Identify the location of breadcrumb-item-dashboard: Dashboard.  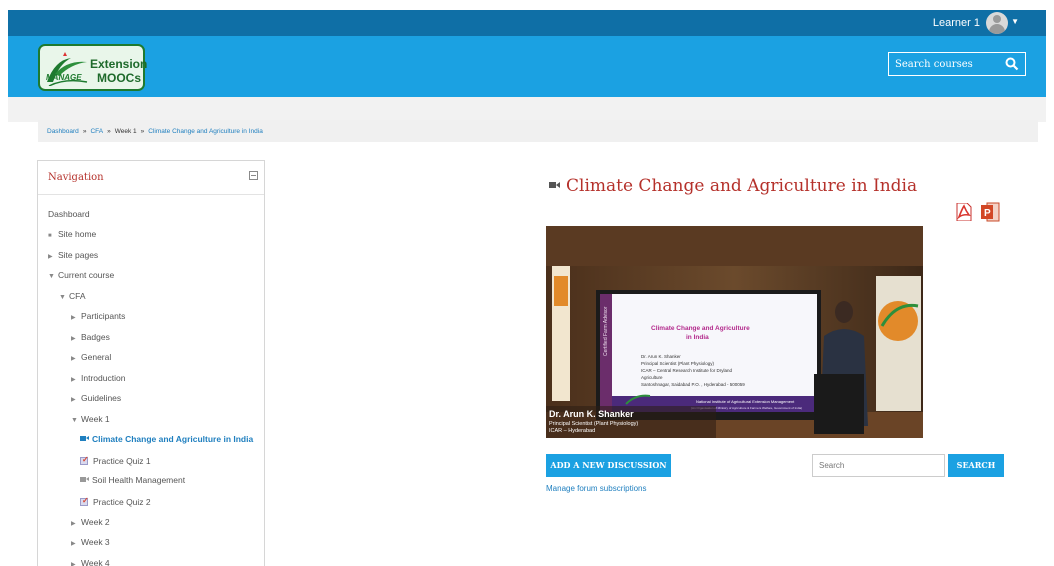
(63, 131).